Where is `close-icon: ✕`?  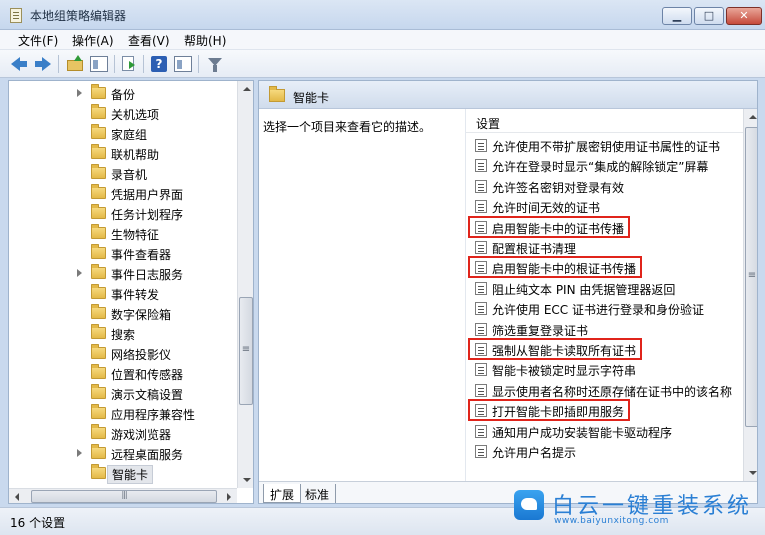
close-icon: ✕ is located at coordinates (744, 15).